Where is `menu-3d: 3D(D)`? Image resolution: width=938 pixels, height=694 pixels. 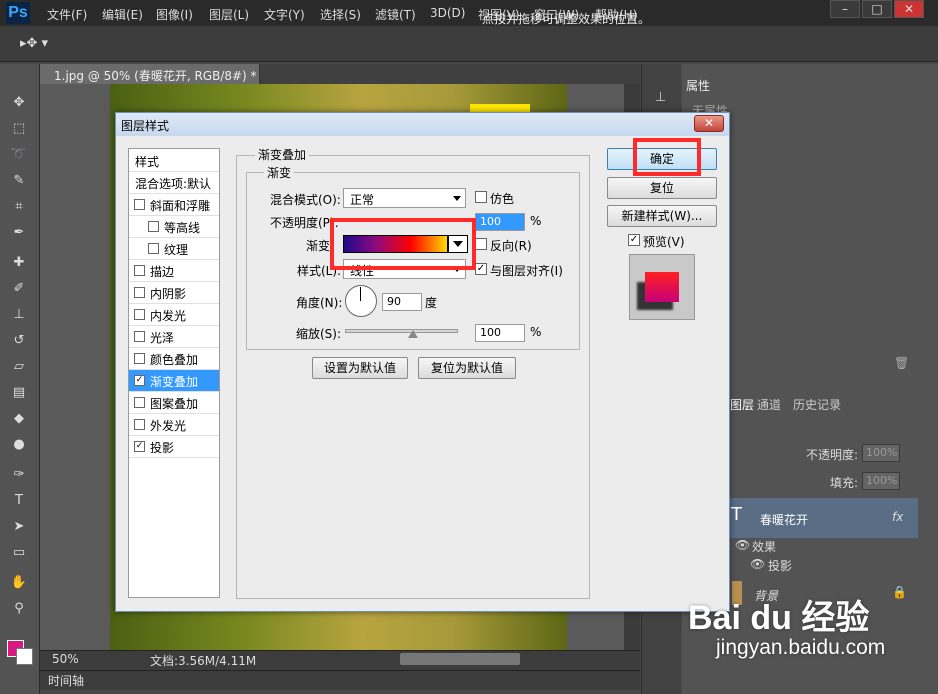 menu-3d: 3D(D) is located at coordinates (447, 13).